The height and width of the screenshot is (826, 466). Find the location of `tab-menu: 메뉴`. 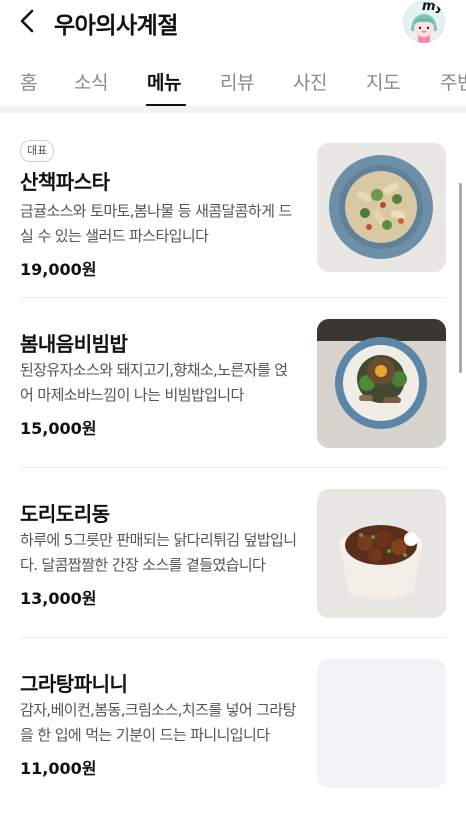

tab-menu: 메뉴 is located at coordinates (164, 81).